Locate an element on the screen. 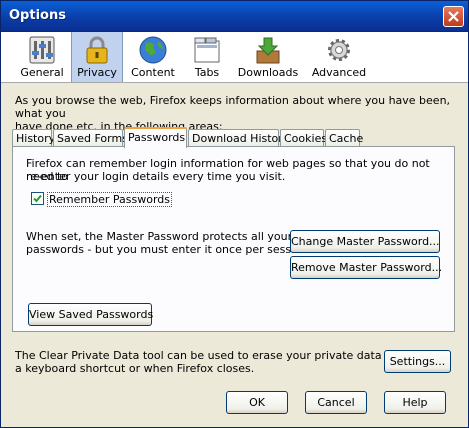 This screenshot has height=428, width=469. view-saved-passwords-button: View Saved Passwords is located at coordinates (90, 314).